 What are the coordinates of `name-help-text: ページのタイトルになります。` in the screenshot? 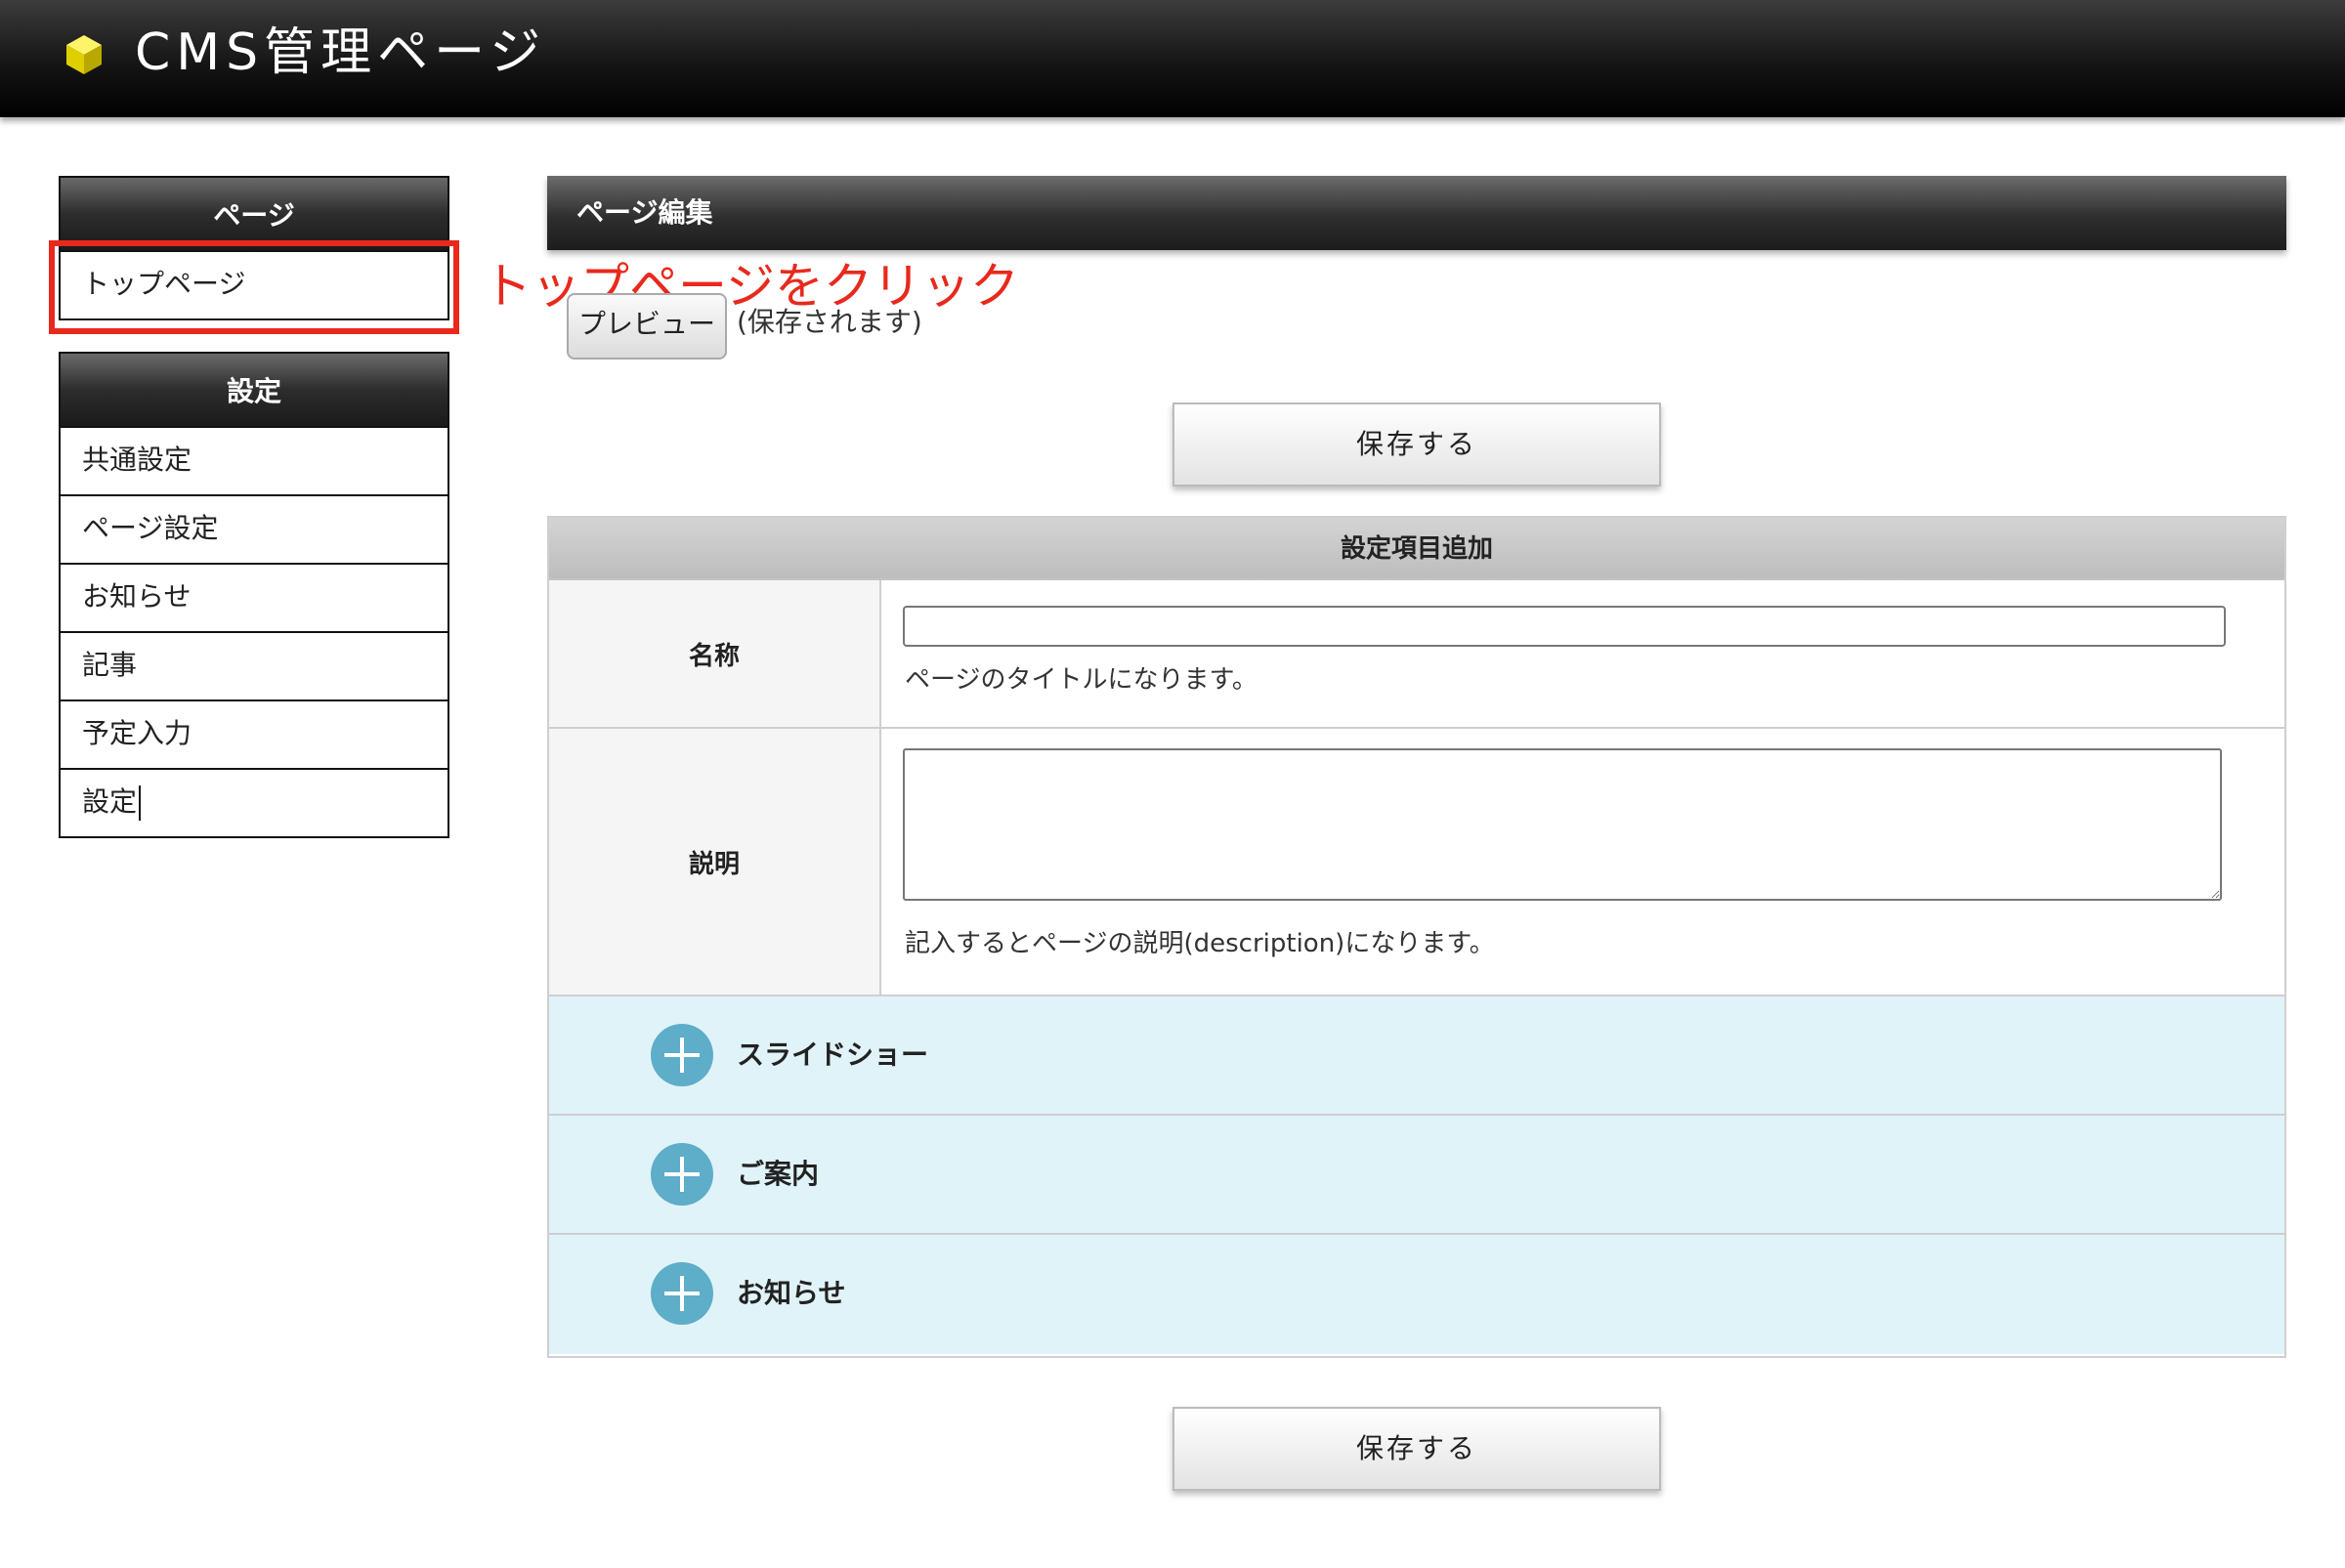 It's located at (1081, 680).